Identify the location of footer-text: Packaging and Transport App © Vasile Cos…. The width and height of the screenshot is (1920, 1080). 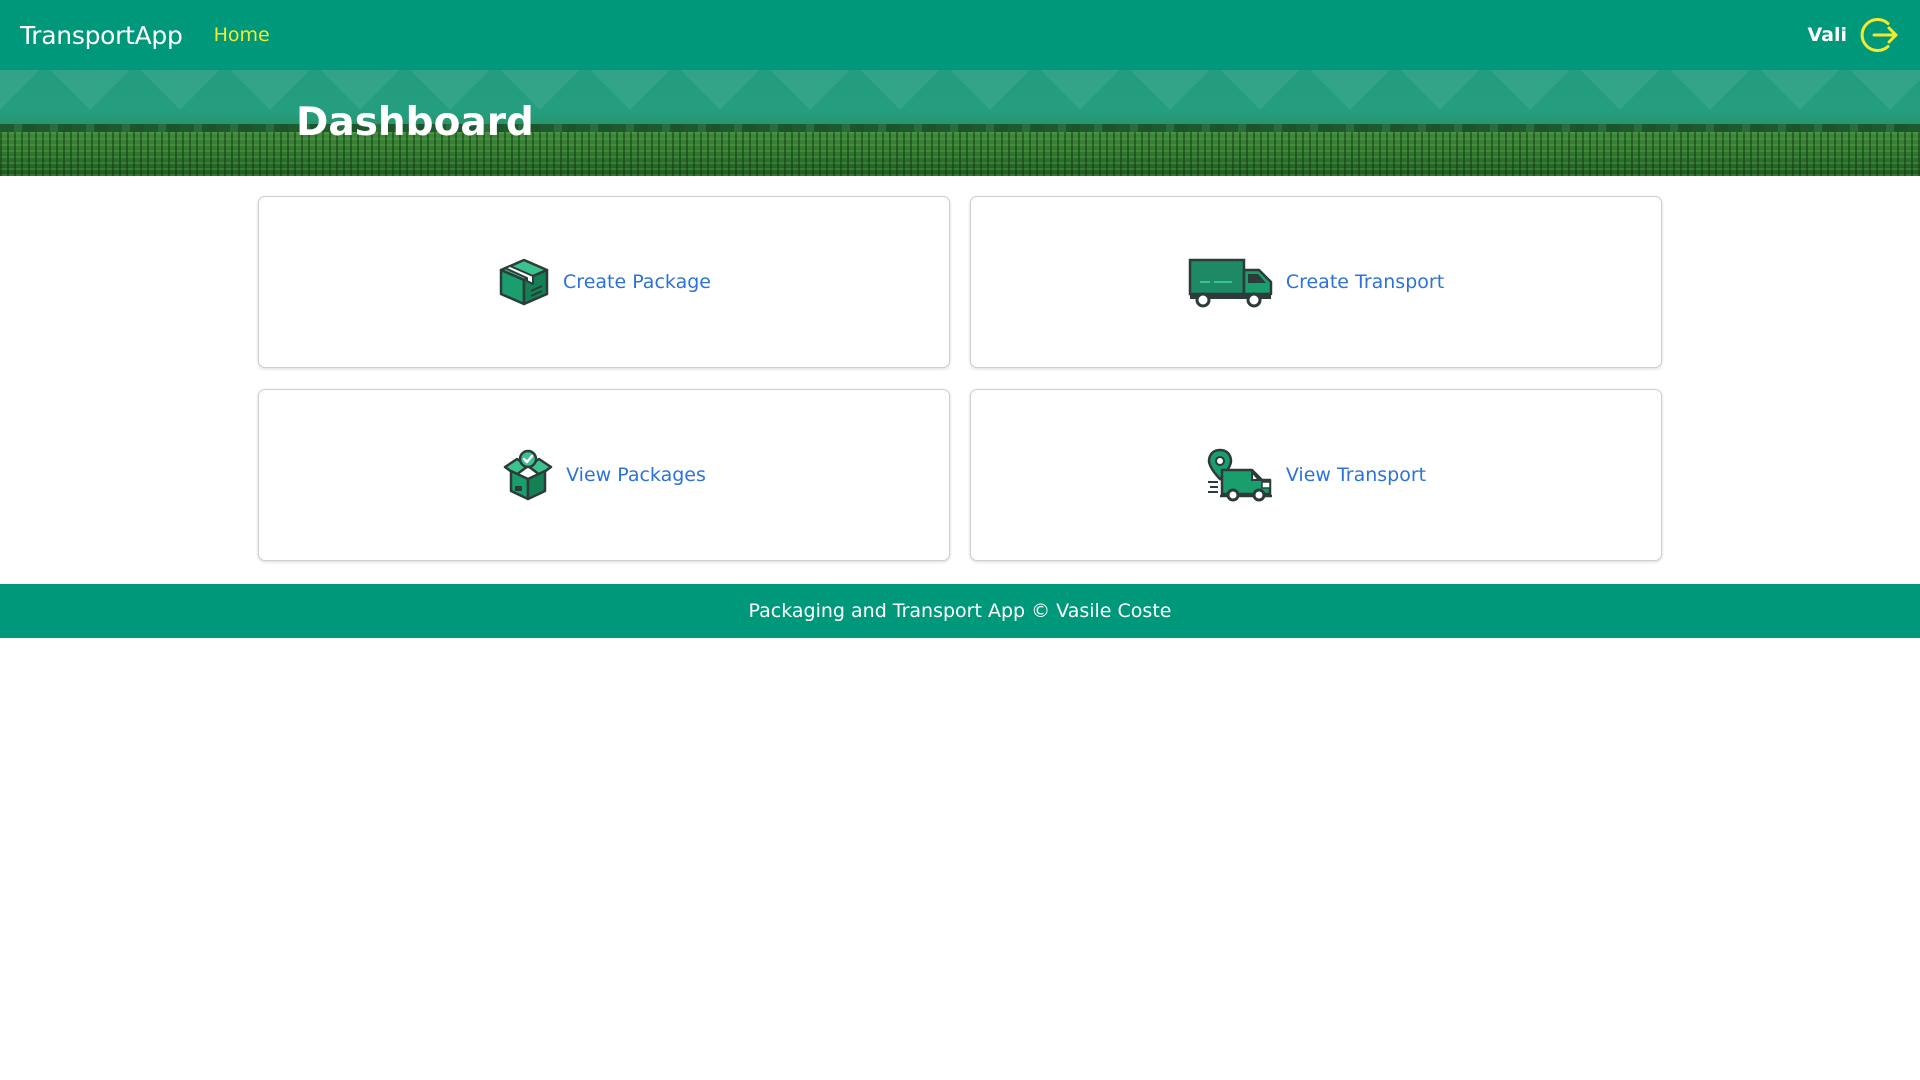
(960, 611).